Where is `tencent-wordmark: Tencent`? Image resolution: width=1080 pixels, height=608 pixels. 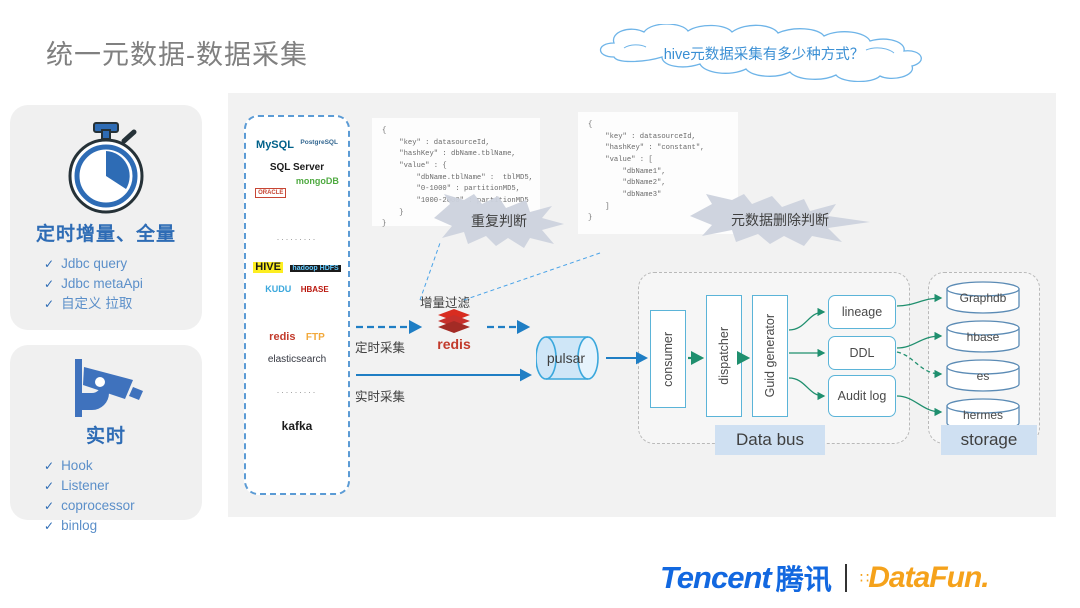 tencent-wordmark: Tencent is located at coordinates (716, 577).